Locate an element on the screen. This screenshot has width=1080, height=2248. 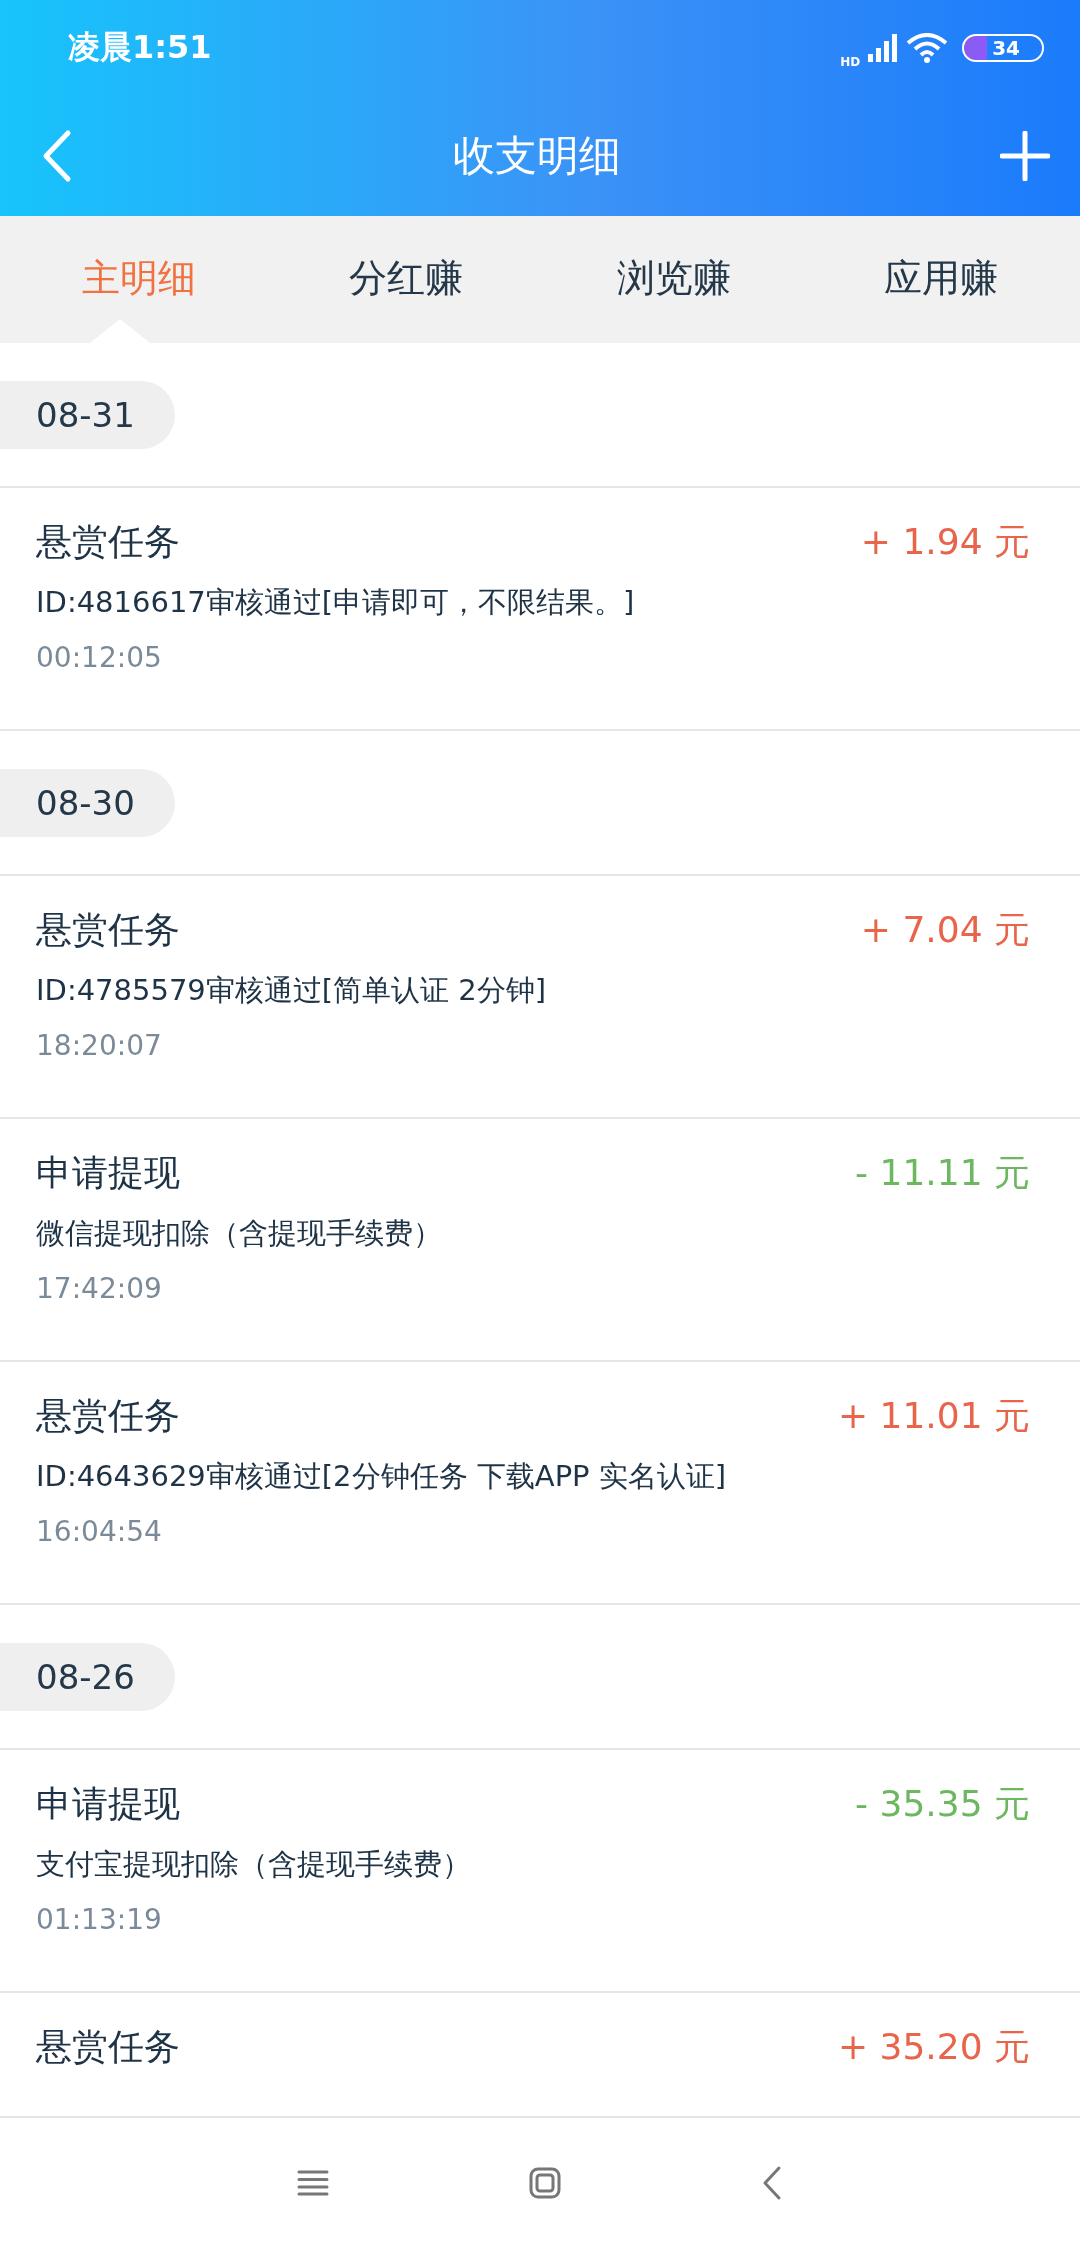
transaction-amount: + 7.04 元 is located at coordinates (945, 930).